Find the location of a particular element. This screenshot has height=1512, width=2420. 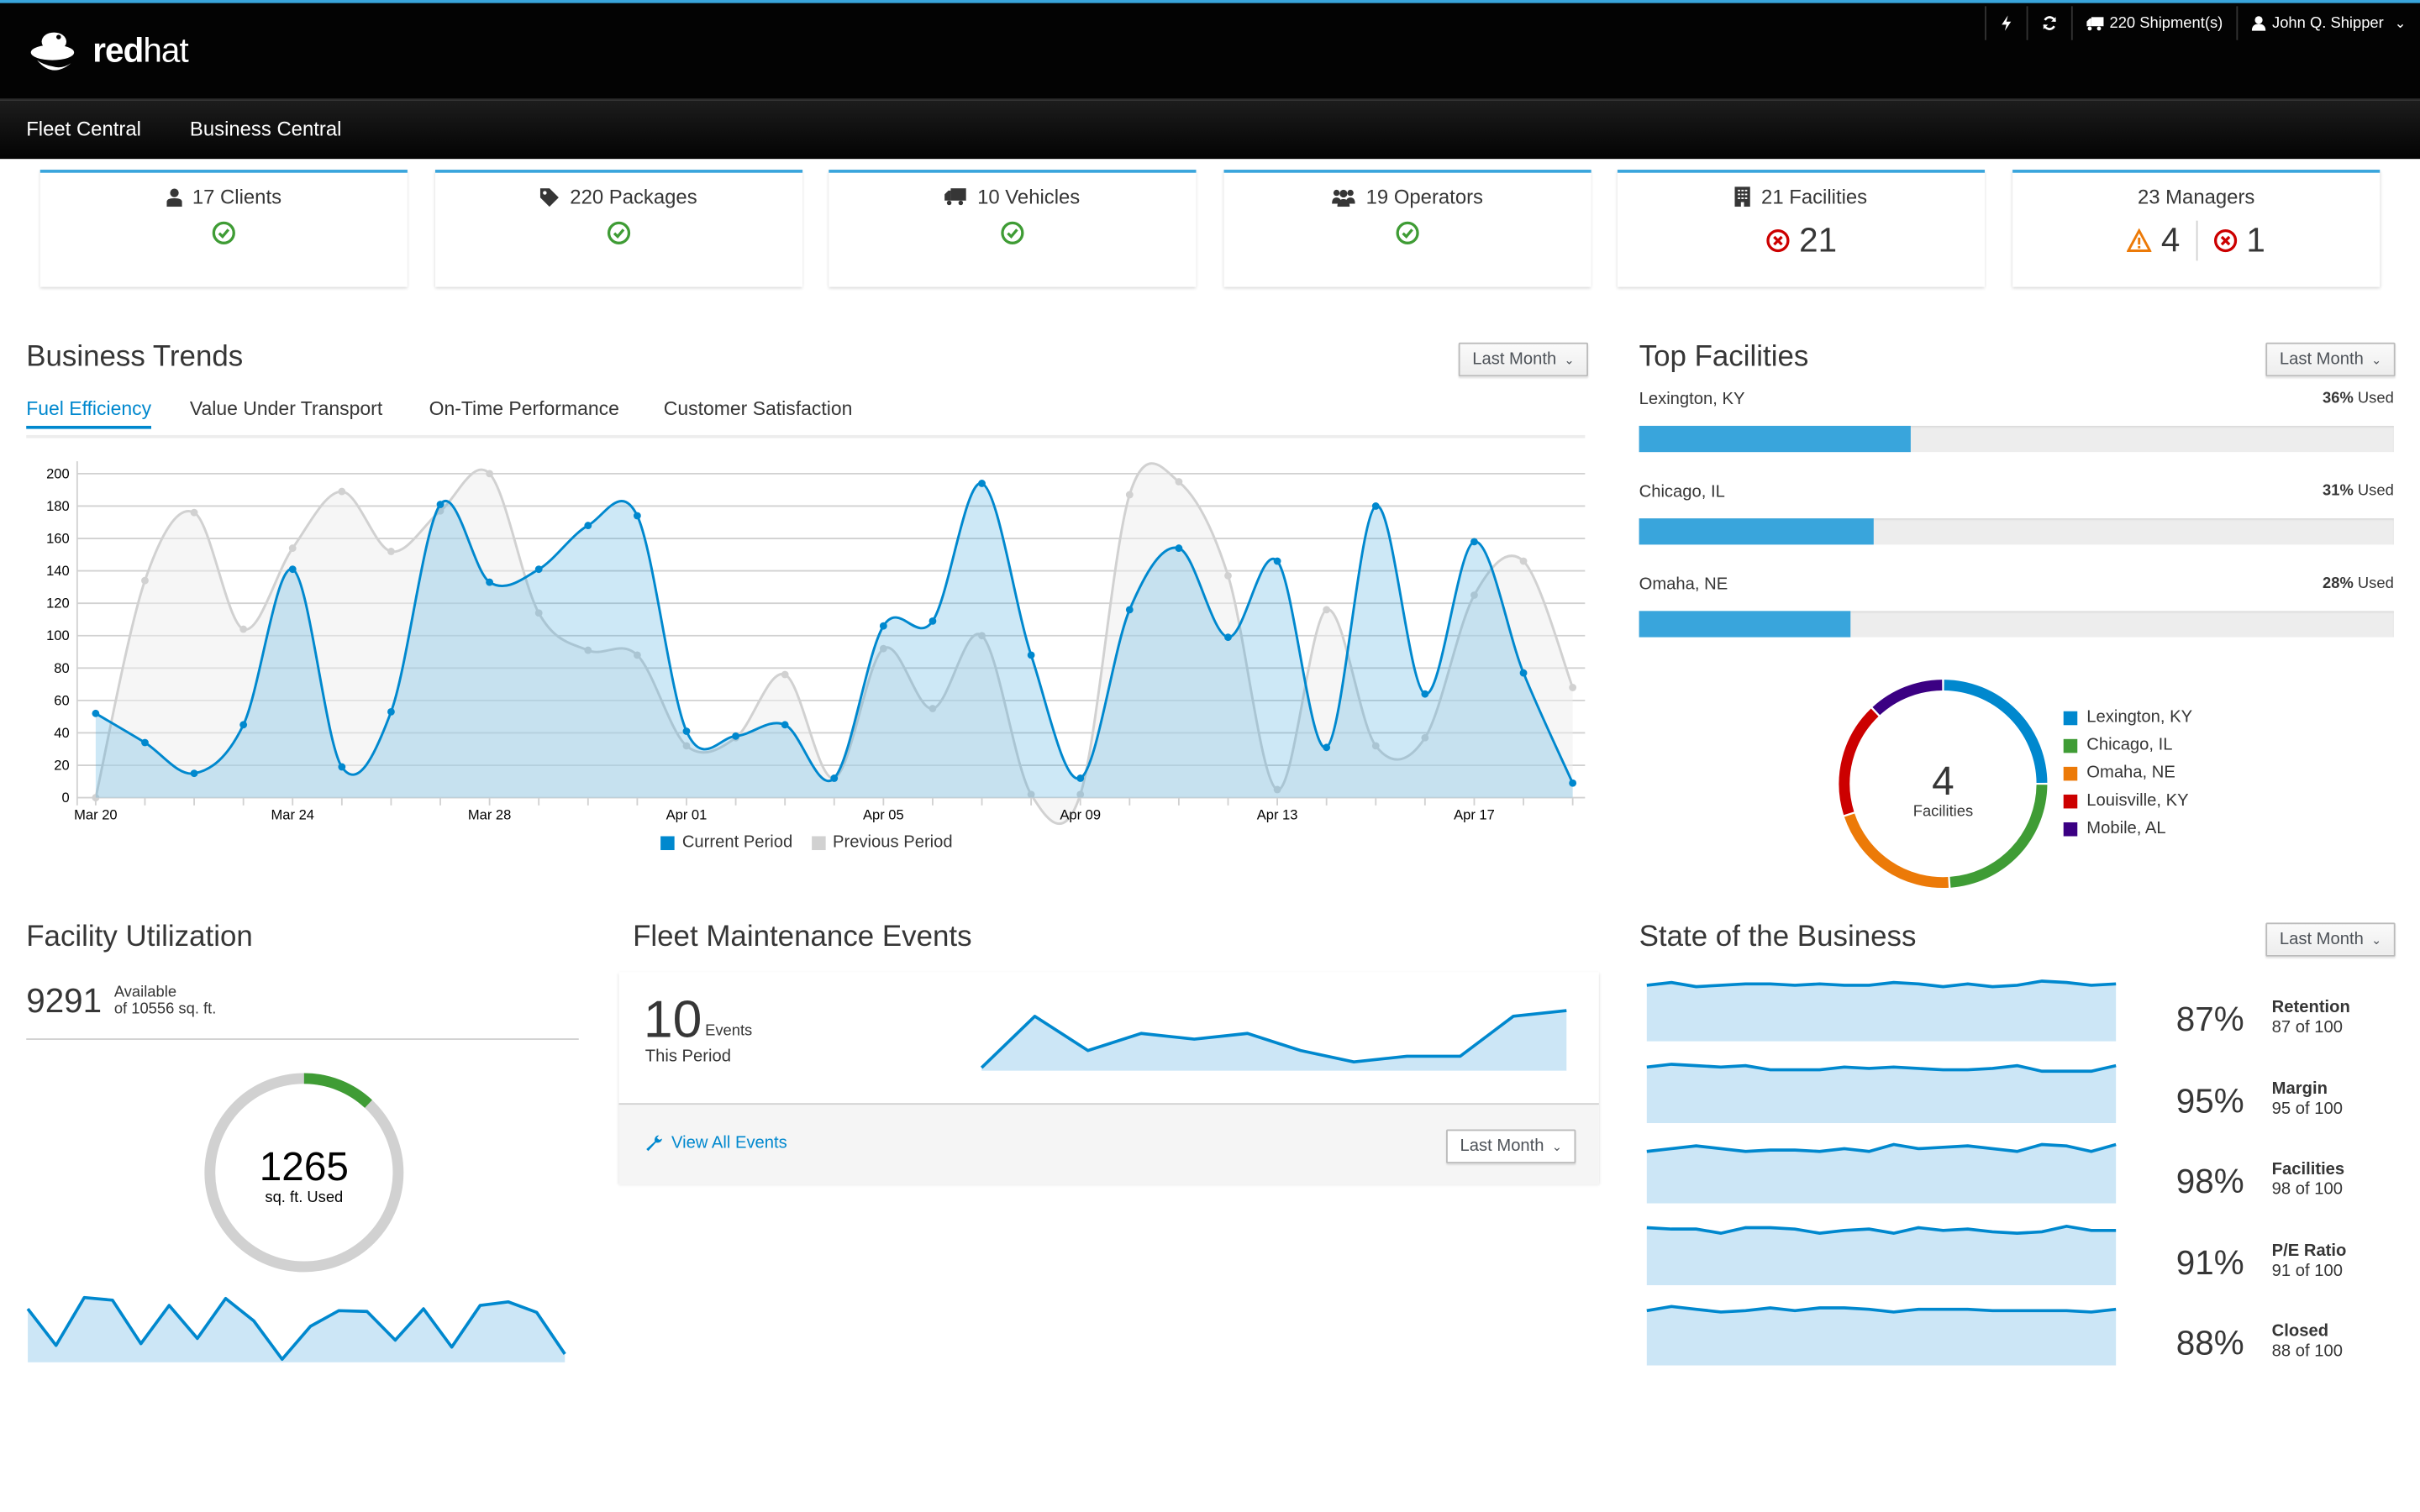

legend-previous: Previous Period is located at coordinates (882, 842).